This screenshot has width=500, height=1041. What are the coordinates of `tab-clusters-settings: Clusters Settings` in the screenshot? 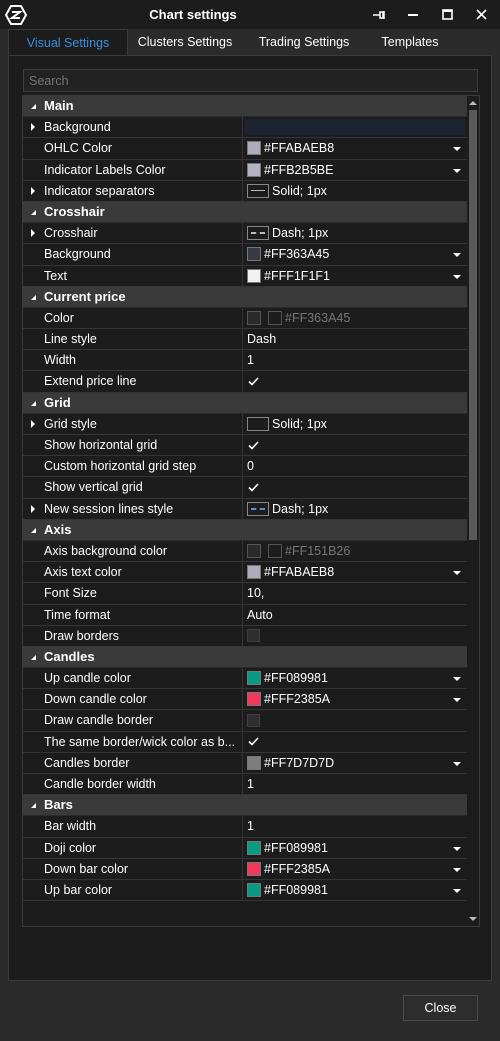 It's located at (185, 42).